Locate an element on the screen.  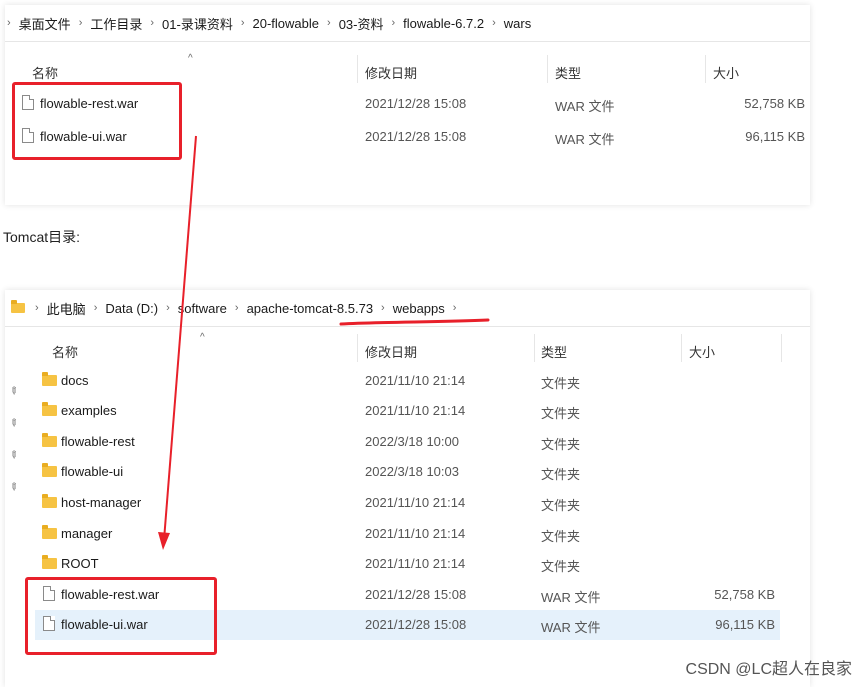
underline-annotation is located at coordinates (414, 322).